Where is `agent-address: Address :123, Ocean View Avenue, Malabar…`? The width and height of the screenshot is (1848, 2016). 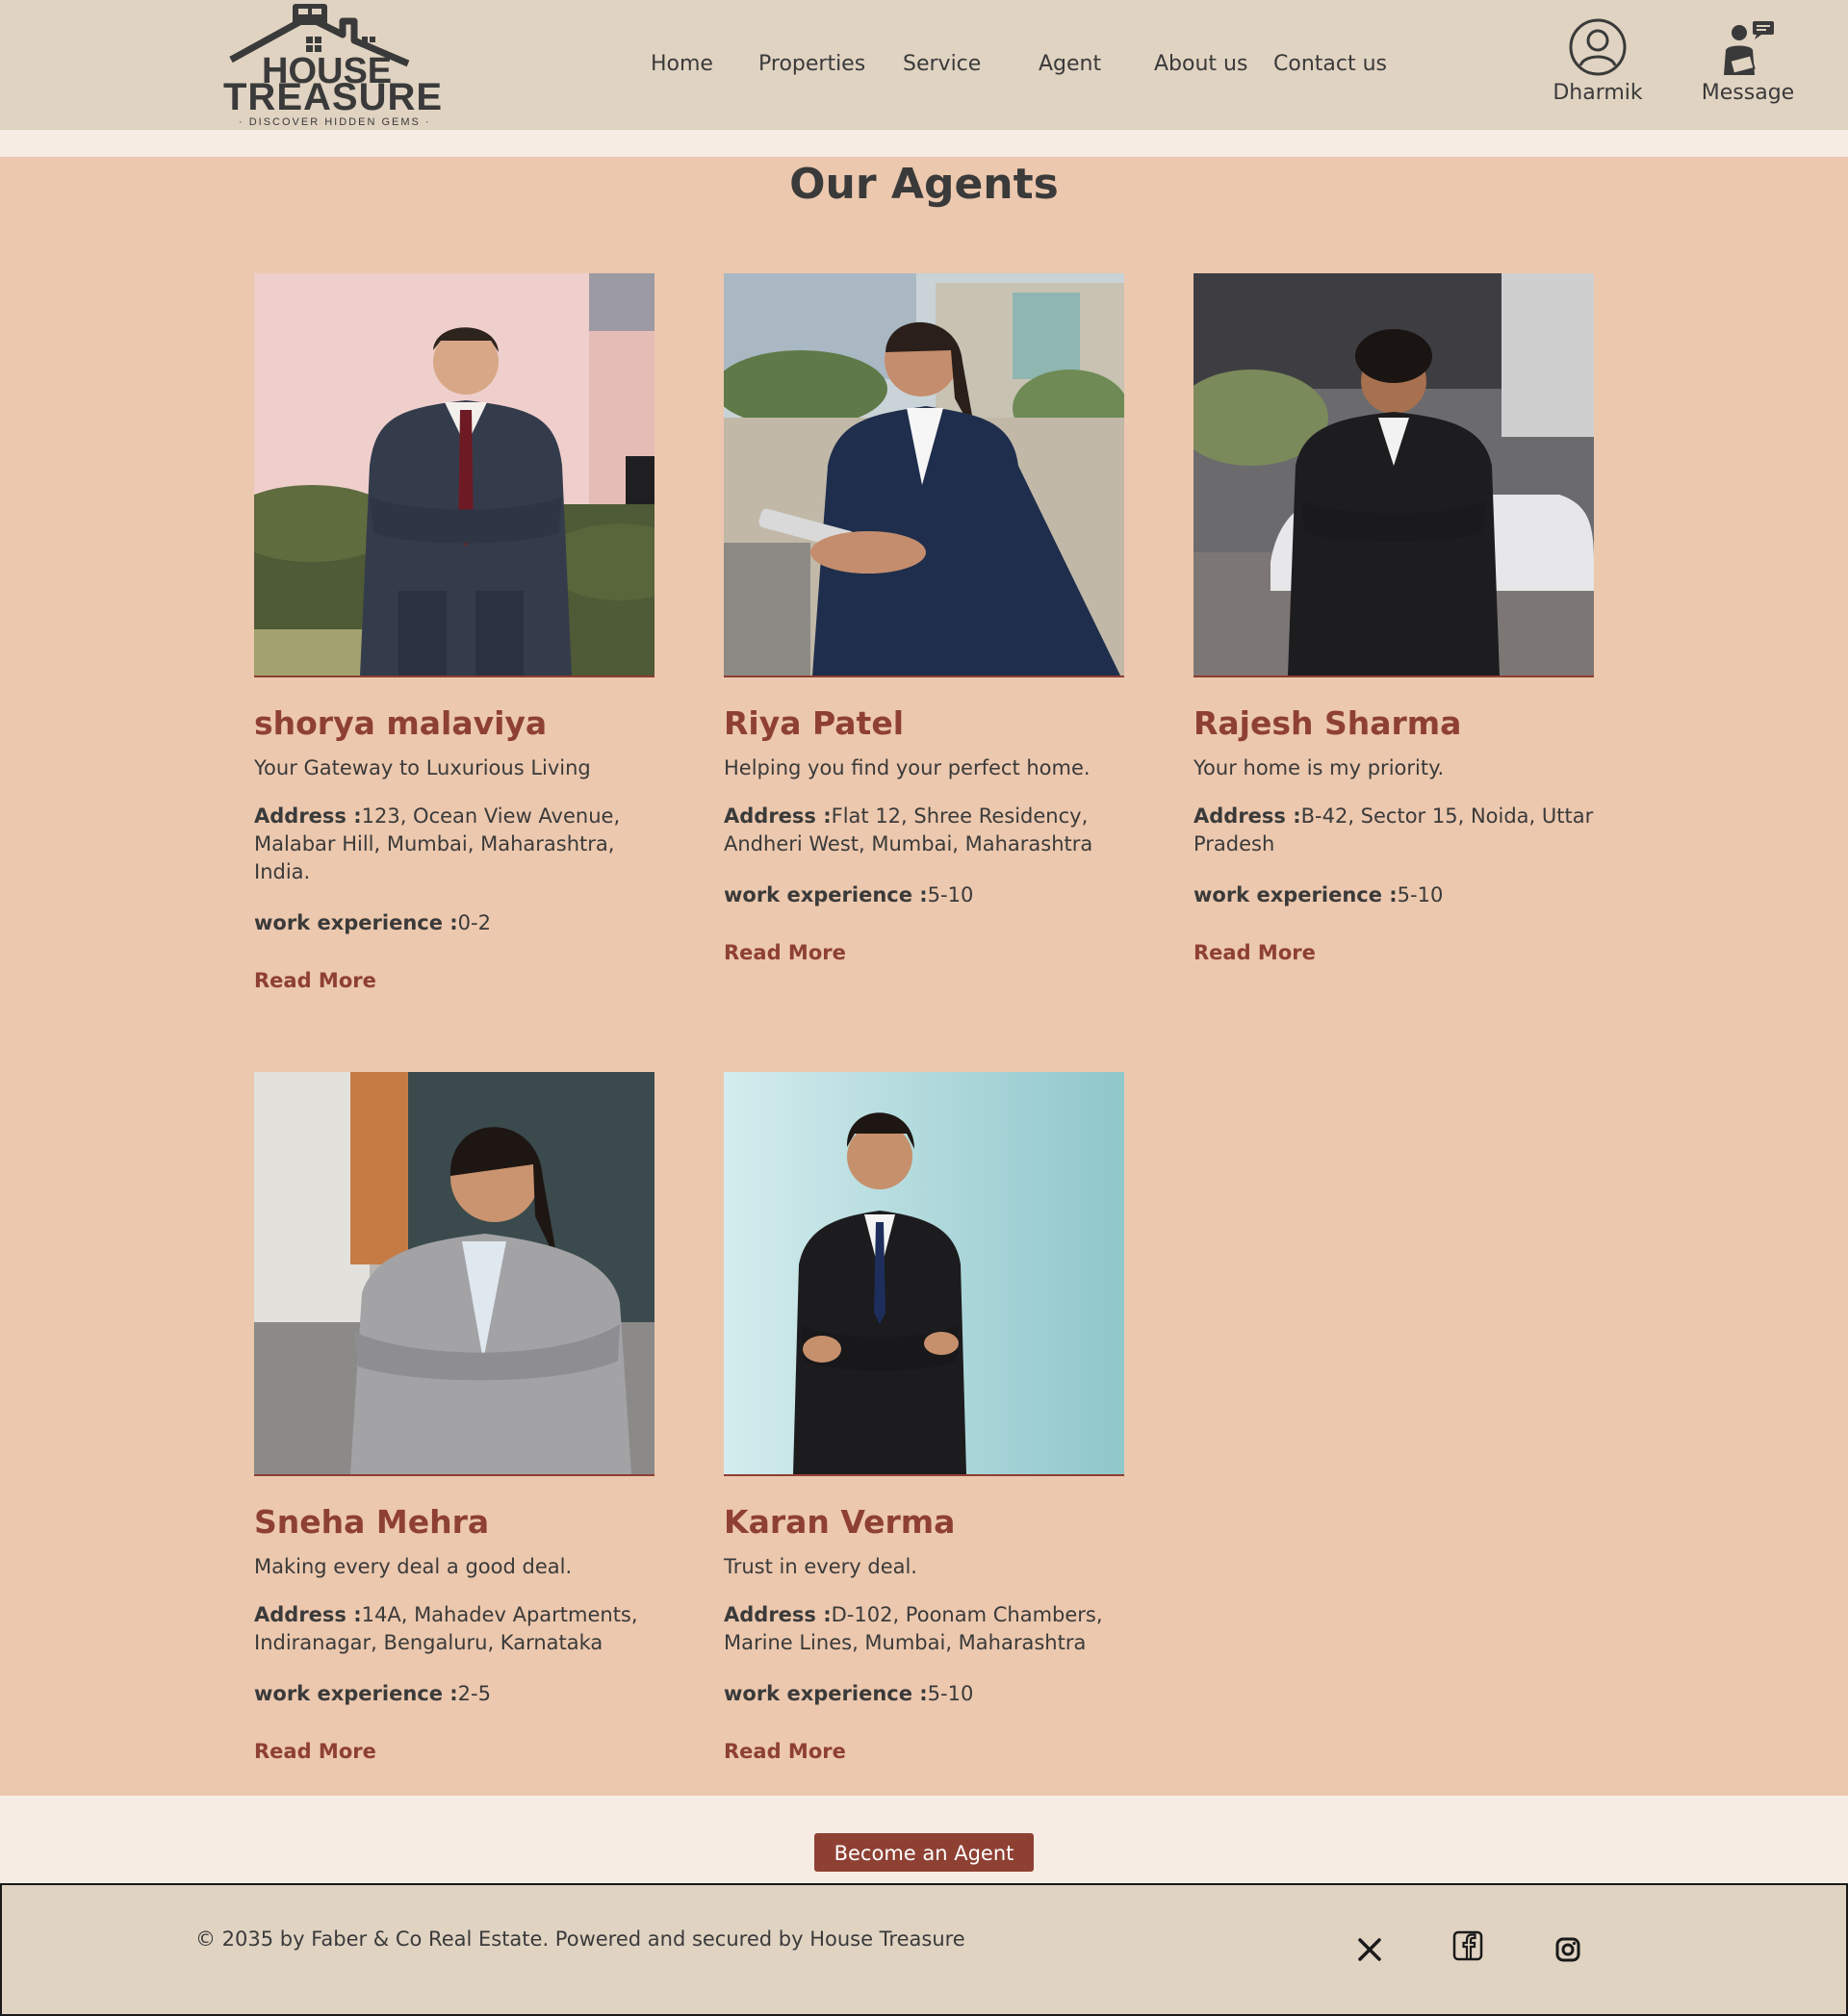
agent-address: Address :123, Ocean View Avenue, Malabar… is located at coordinates (454, 844).